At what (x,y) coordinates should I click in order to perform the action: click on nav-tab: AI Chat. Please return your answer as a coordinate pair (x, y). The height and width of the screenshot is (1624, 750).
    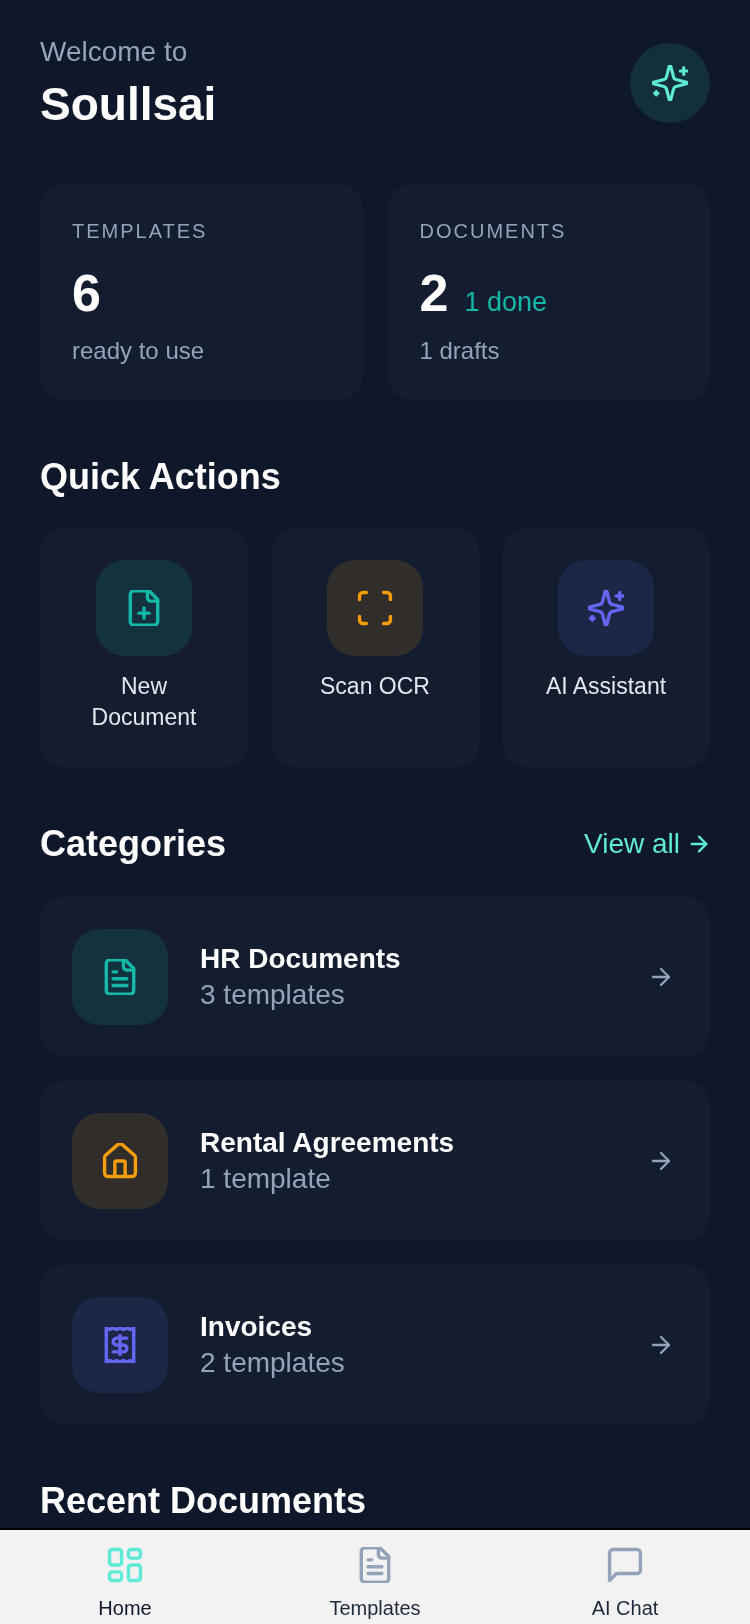
    Looking at the image, I should click on (625, 1577).